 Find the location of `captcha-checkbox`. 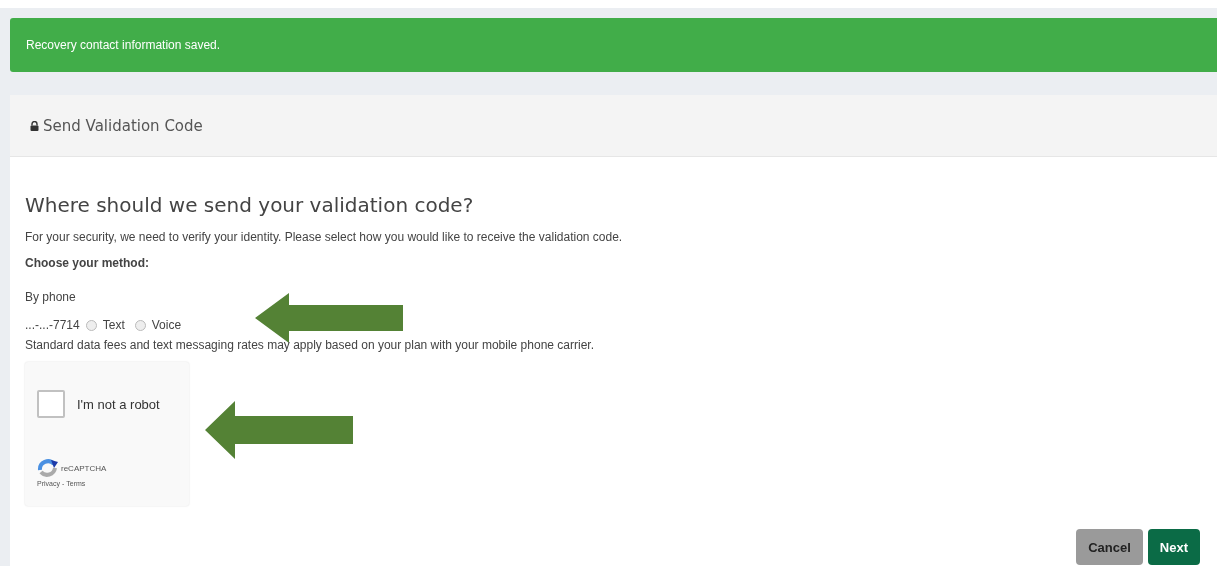

captcha-checkbox is located at coordinates (51, 404).